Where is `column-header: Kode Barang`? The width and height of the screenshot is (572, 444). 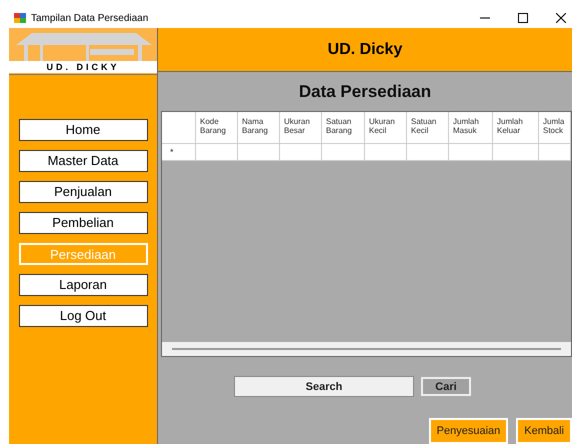 column-header: Kode Barang is located at coordinates (217, 127).